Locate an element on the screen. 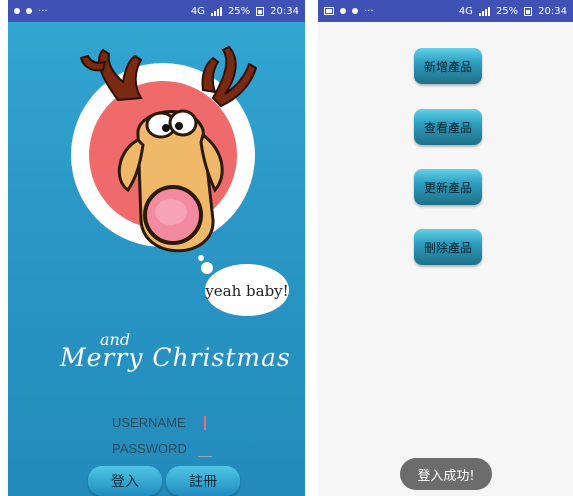 The width and height of the screenshot is (573, 496). username-field: USERNAME is located at coordinates (159, 423).